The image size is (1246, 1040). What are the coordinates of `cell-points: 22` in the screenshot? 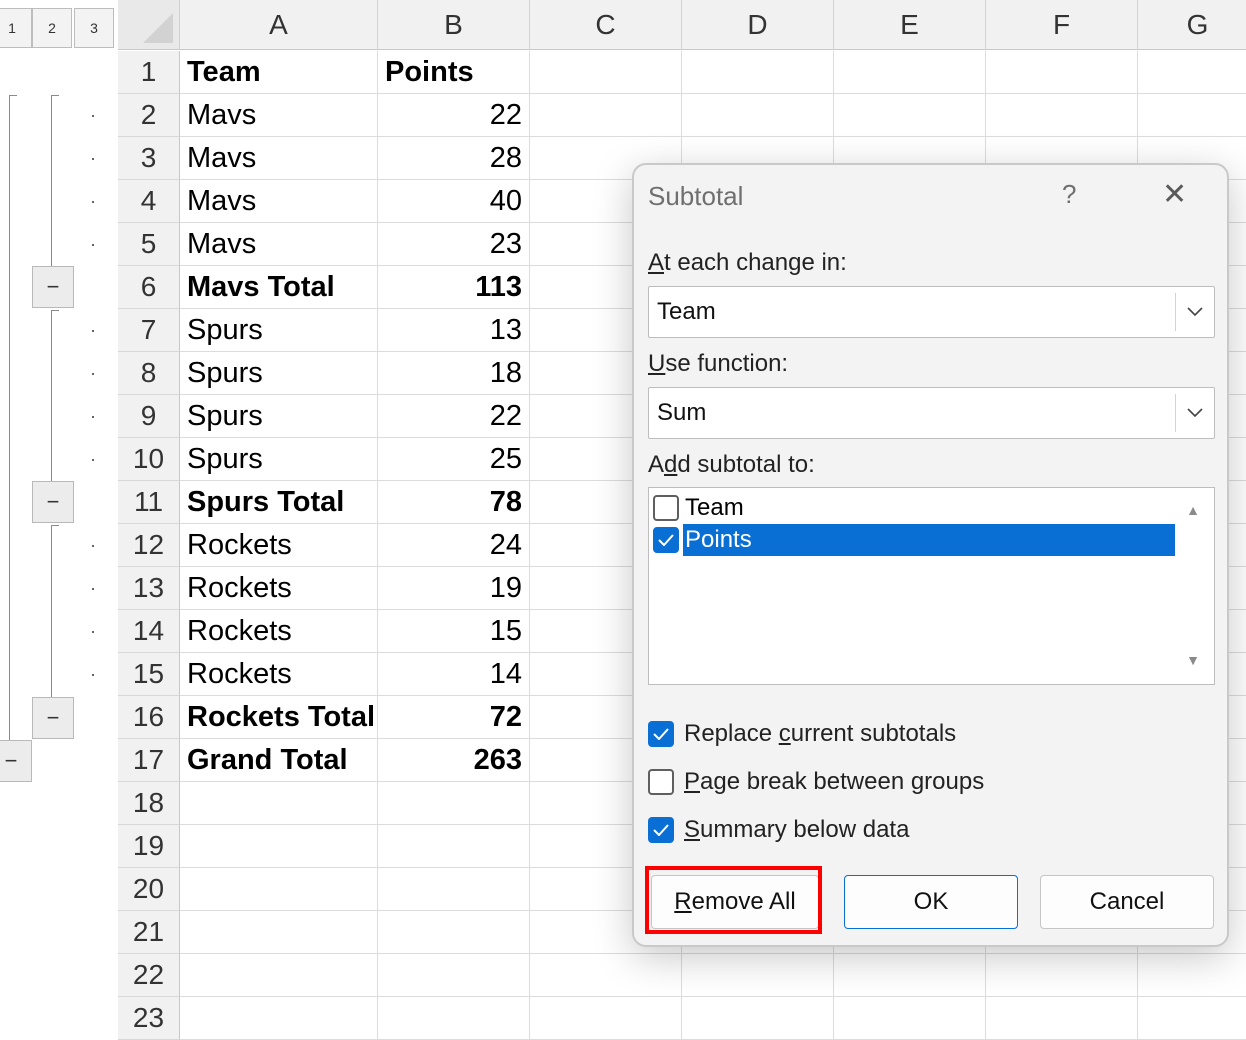 It's located at (454, 115).